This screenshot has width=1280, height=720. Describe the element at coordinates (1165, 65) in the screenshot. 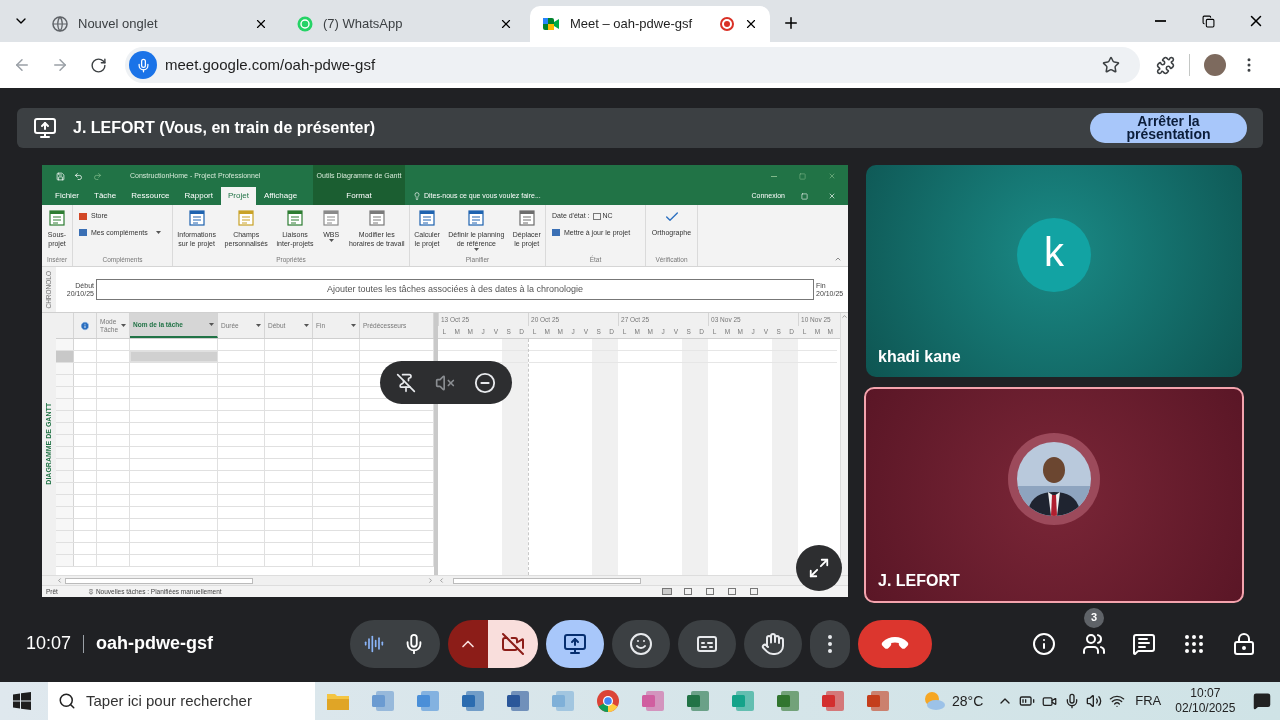

I see `extensions-icon` at that location.